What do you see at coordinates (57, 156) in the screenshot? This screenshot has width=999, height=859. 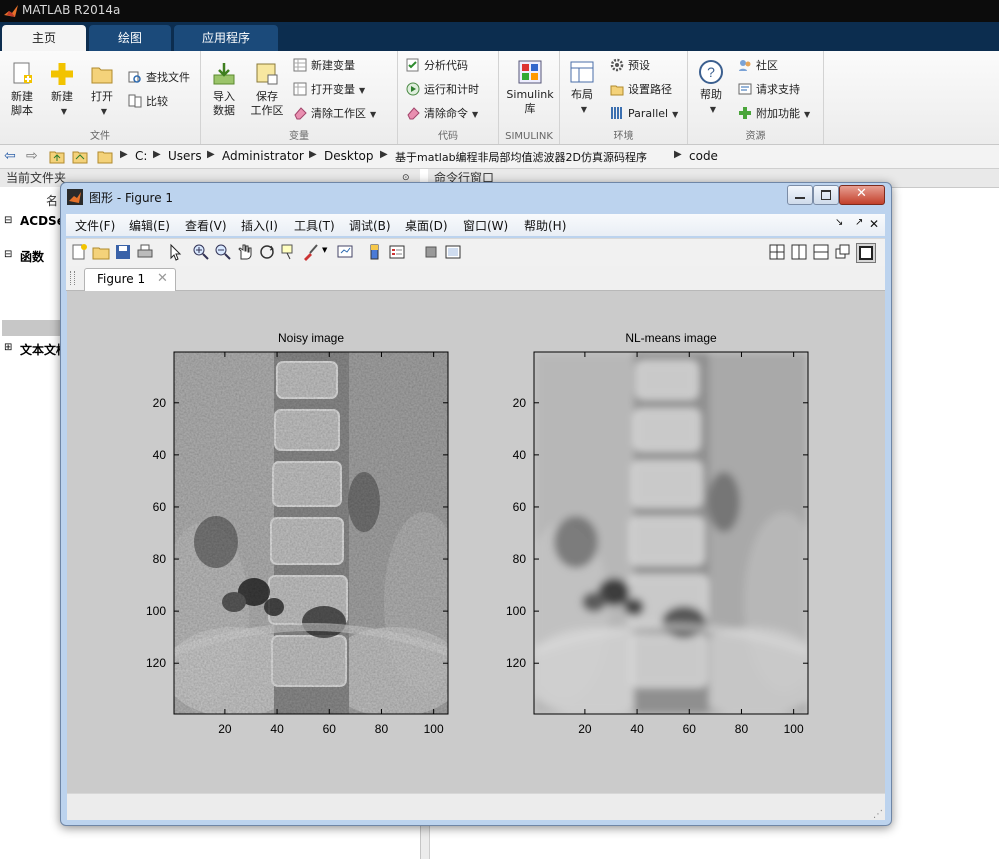 I see `up-folder-icon` at bounding box center [57, 156].